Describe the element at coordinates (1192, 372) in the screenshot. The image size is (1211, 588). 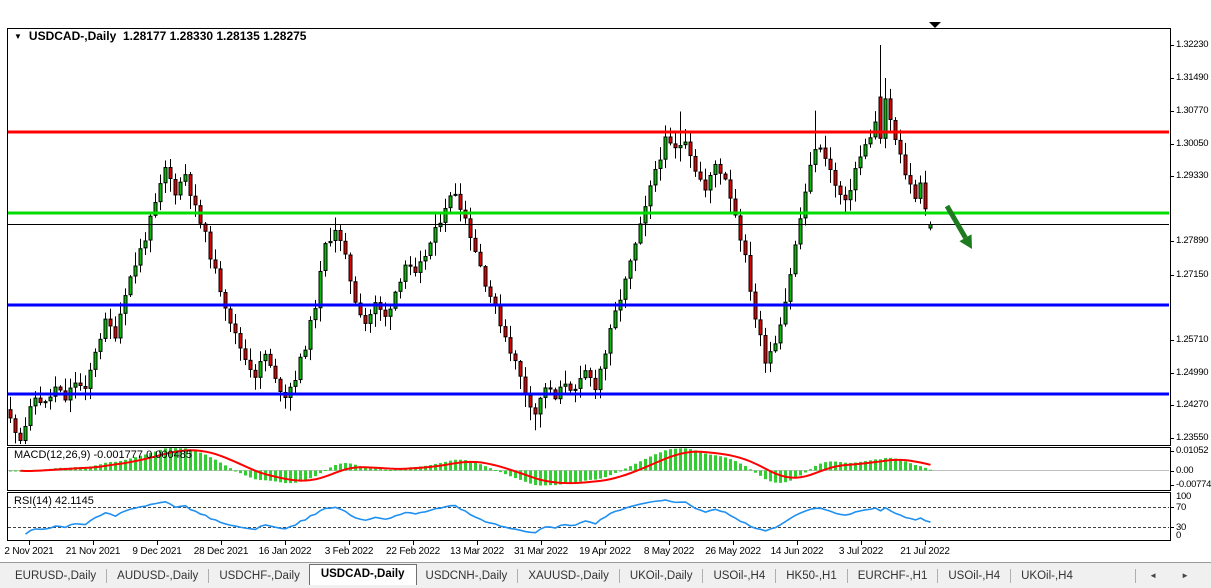
I see `price-tick-label: 1.24990` at that location.